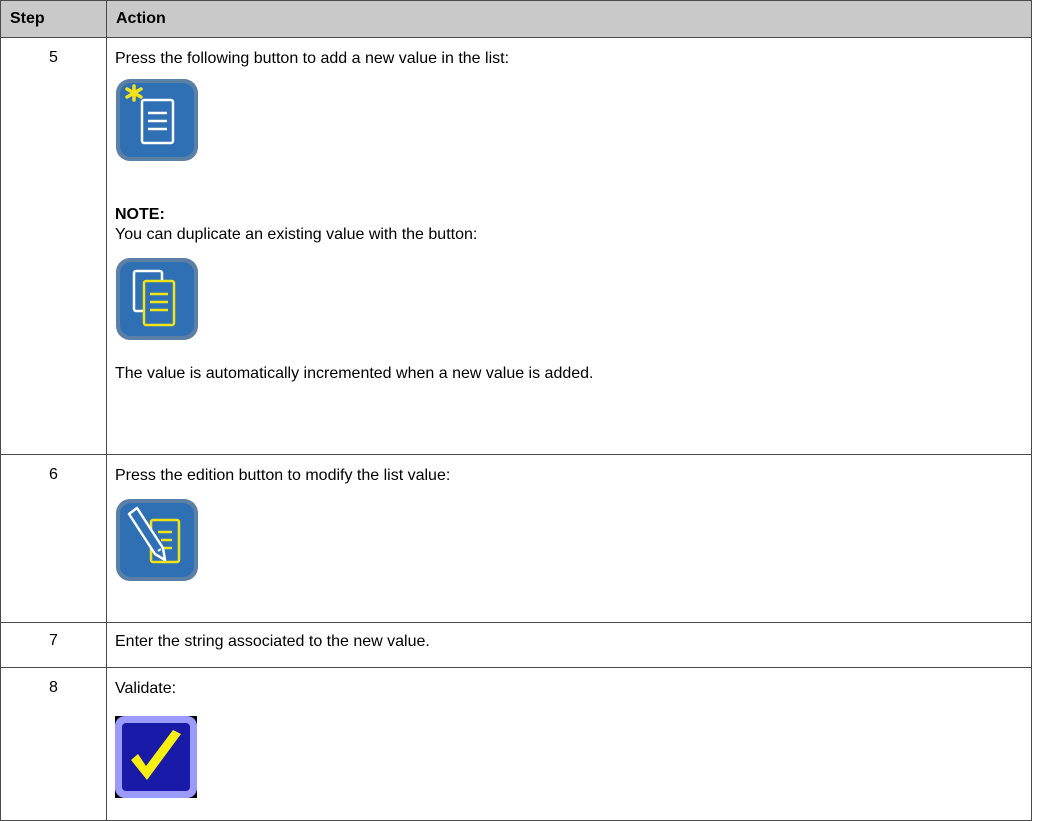 The width and height of the screenshot is (1040, 821). What do you see at coordinates (53, 744) in the screenshot?
I see `step-number: 8` at bounding box center [53, 744].